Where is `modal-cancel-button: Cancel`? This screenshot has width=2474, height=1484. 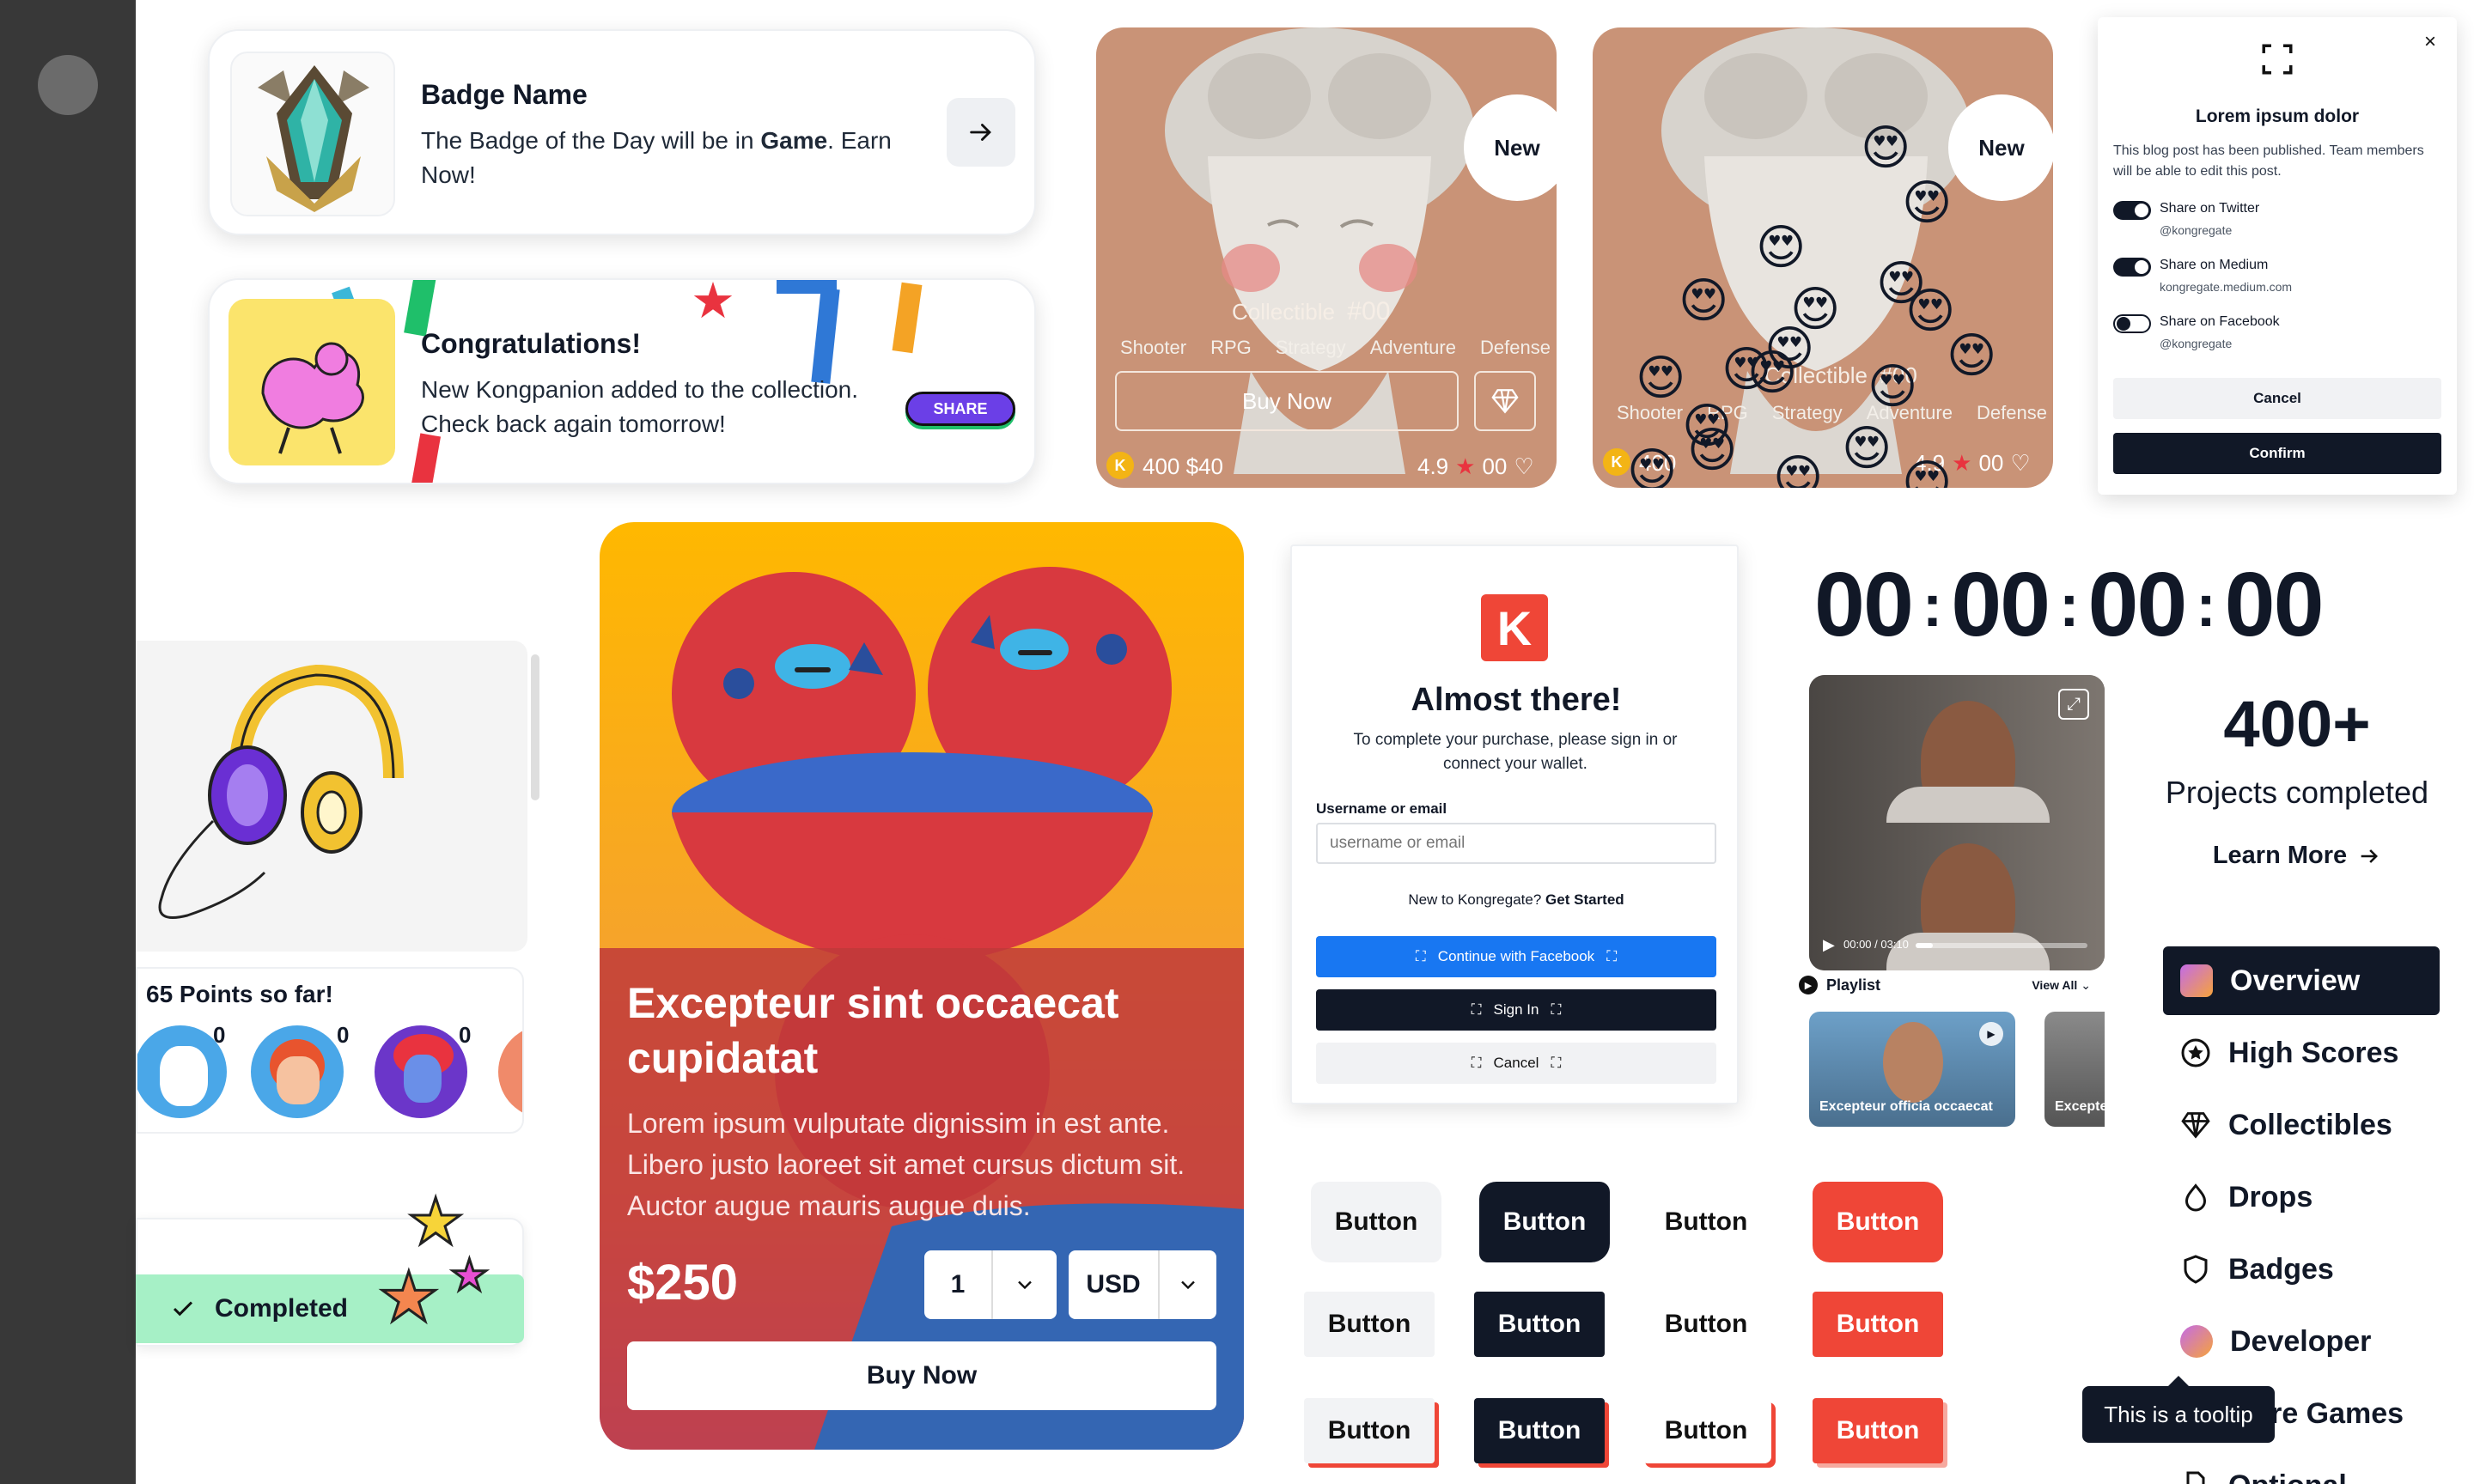 modal-cancel-button: Cancel is located at coordinates (2277, 398).